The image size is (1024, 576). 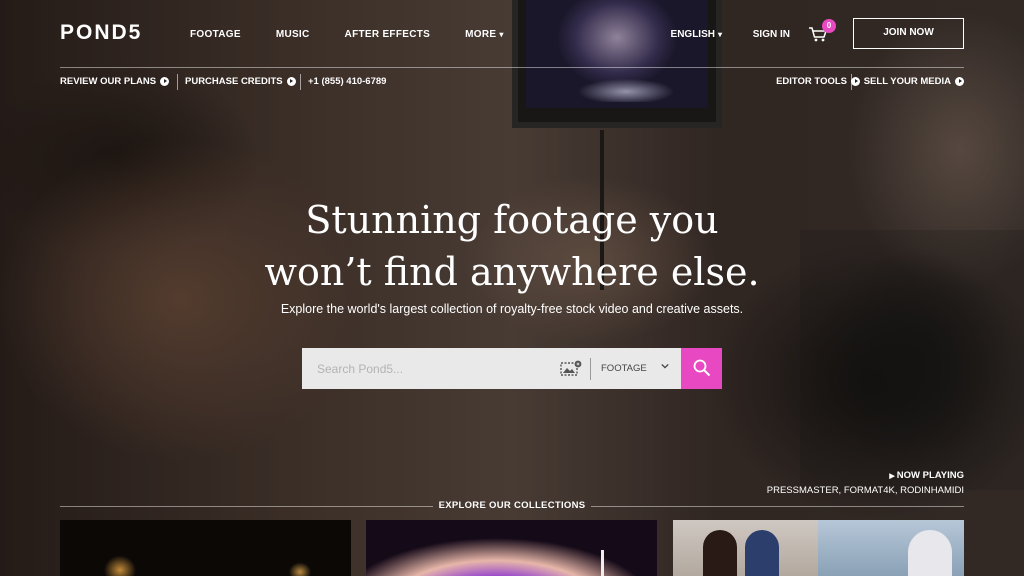 I want to click on language-label: ENGLISH, so click(x=692, y=34).